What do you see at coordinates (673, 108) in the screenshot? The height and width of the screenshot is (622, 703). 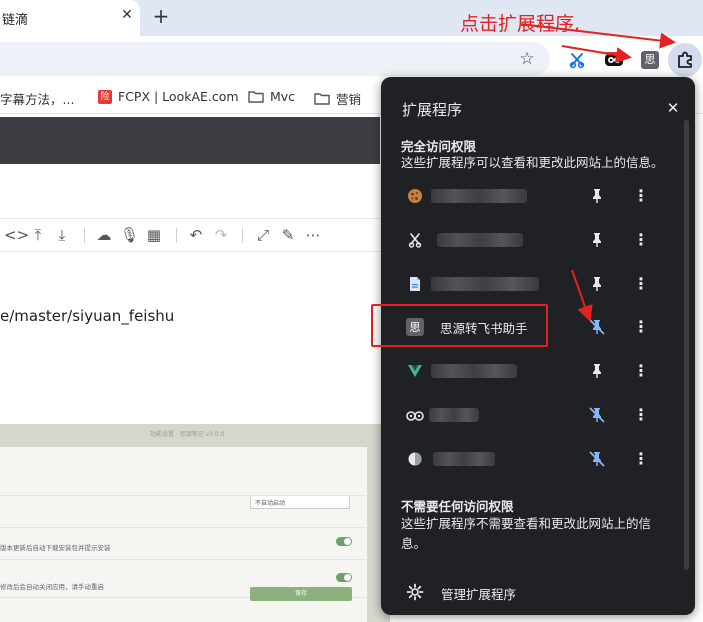 I see `popup-close-icon: ✕` at bounding box center [673, 108].